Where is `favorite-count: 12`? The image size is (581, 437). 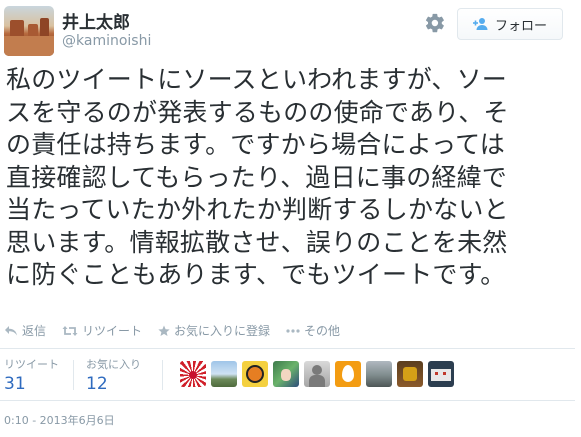
favorite-count: 12 is located at coordinates (97, 384).